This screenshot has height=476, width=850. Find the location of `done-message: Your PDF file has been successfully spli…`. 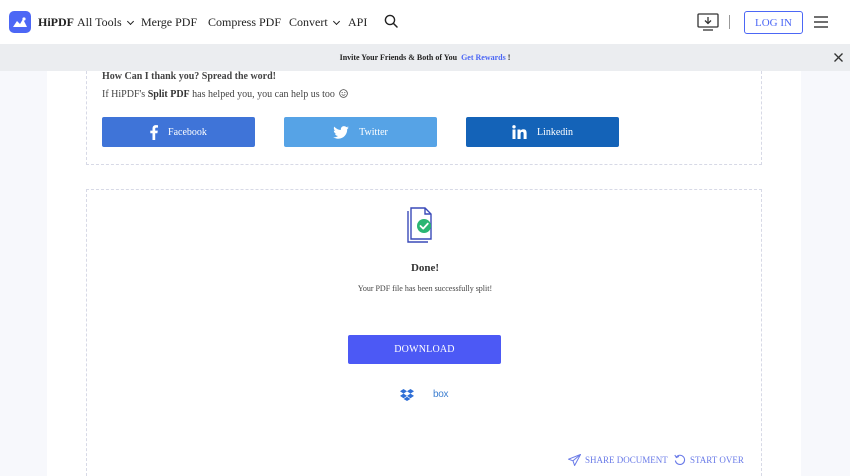

done-message: Your PDF file has been successfully spli… is located at coordinates (425, 288).